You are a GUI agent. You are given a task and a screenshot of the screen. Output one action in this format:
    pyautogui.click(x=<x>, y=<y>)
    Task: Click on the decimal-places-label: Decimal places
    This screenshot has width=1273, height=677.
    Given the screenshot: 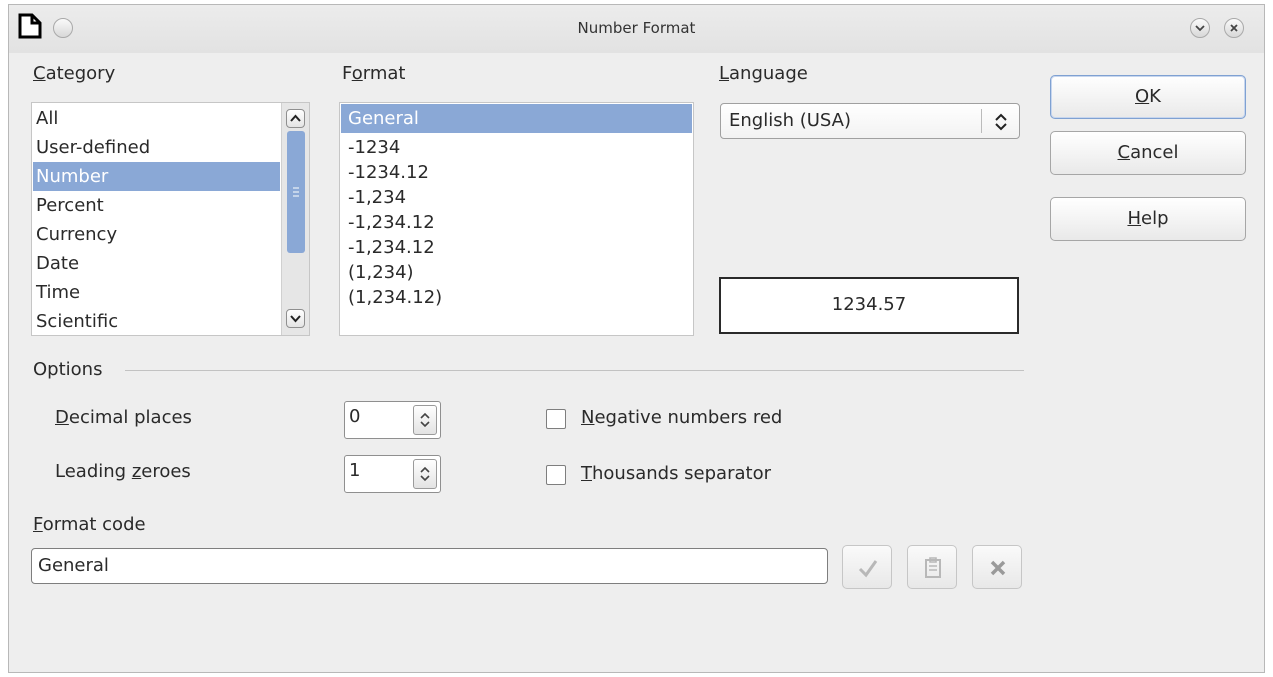 What is the action you would take?
    pyautogui.click(x=123, y=417)
    